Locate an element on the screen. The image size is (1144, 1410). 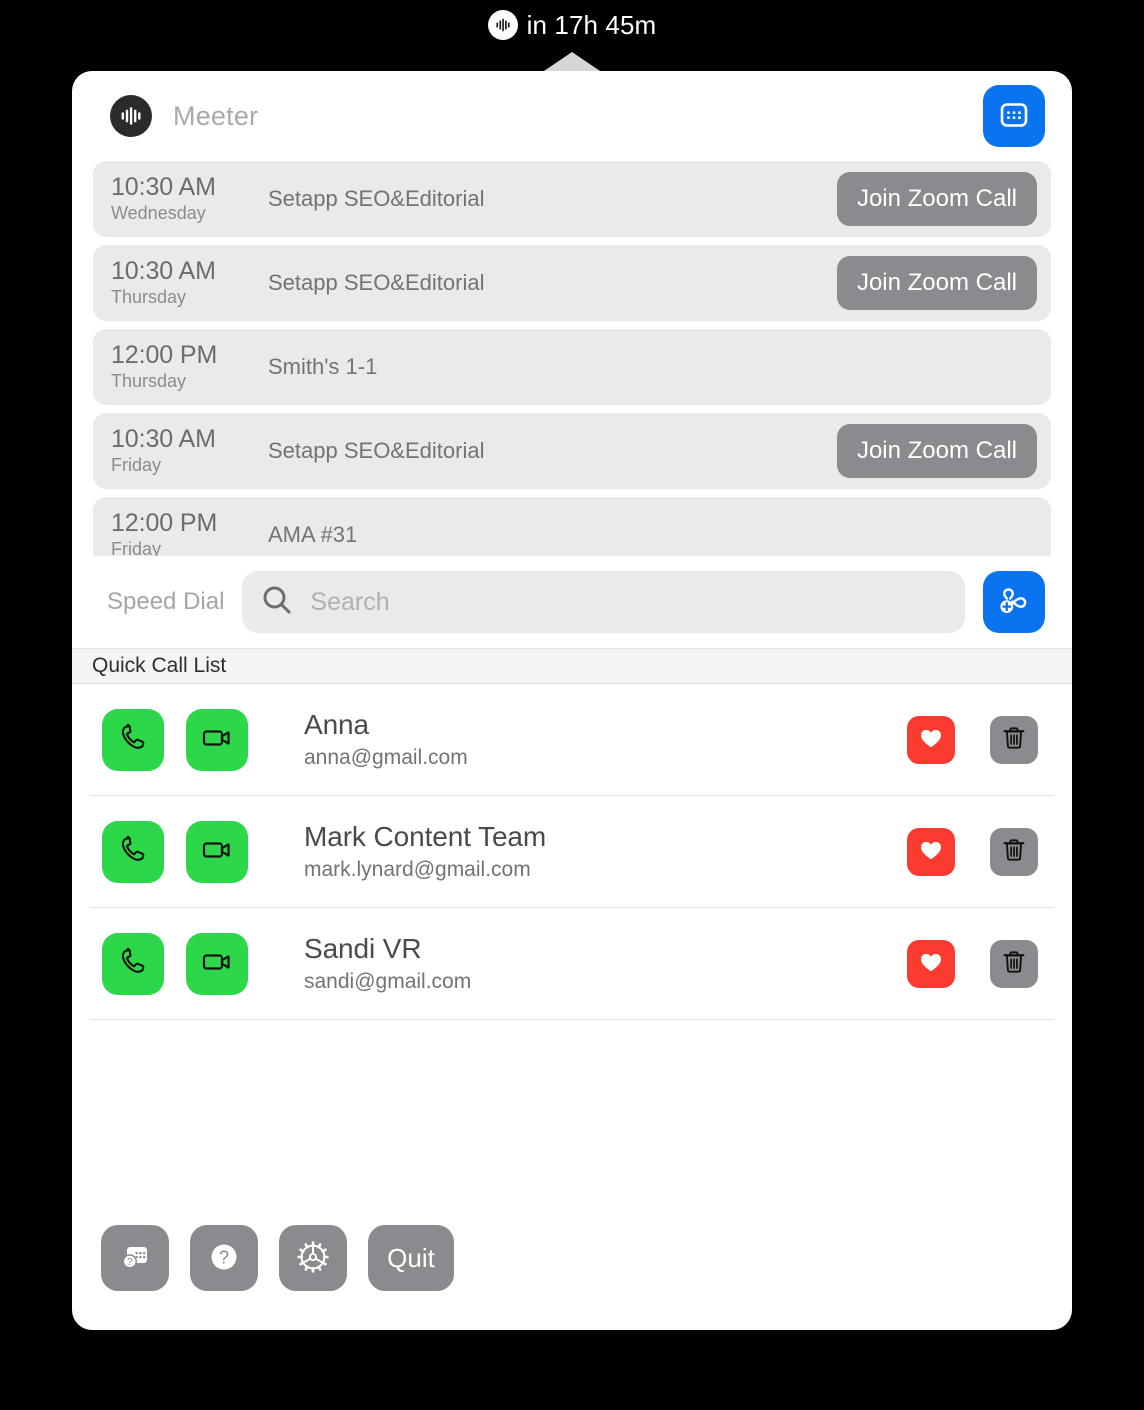
contact-info: Sandi VR sandi@gmail.com is located at coordinates (577, 963).